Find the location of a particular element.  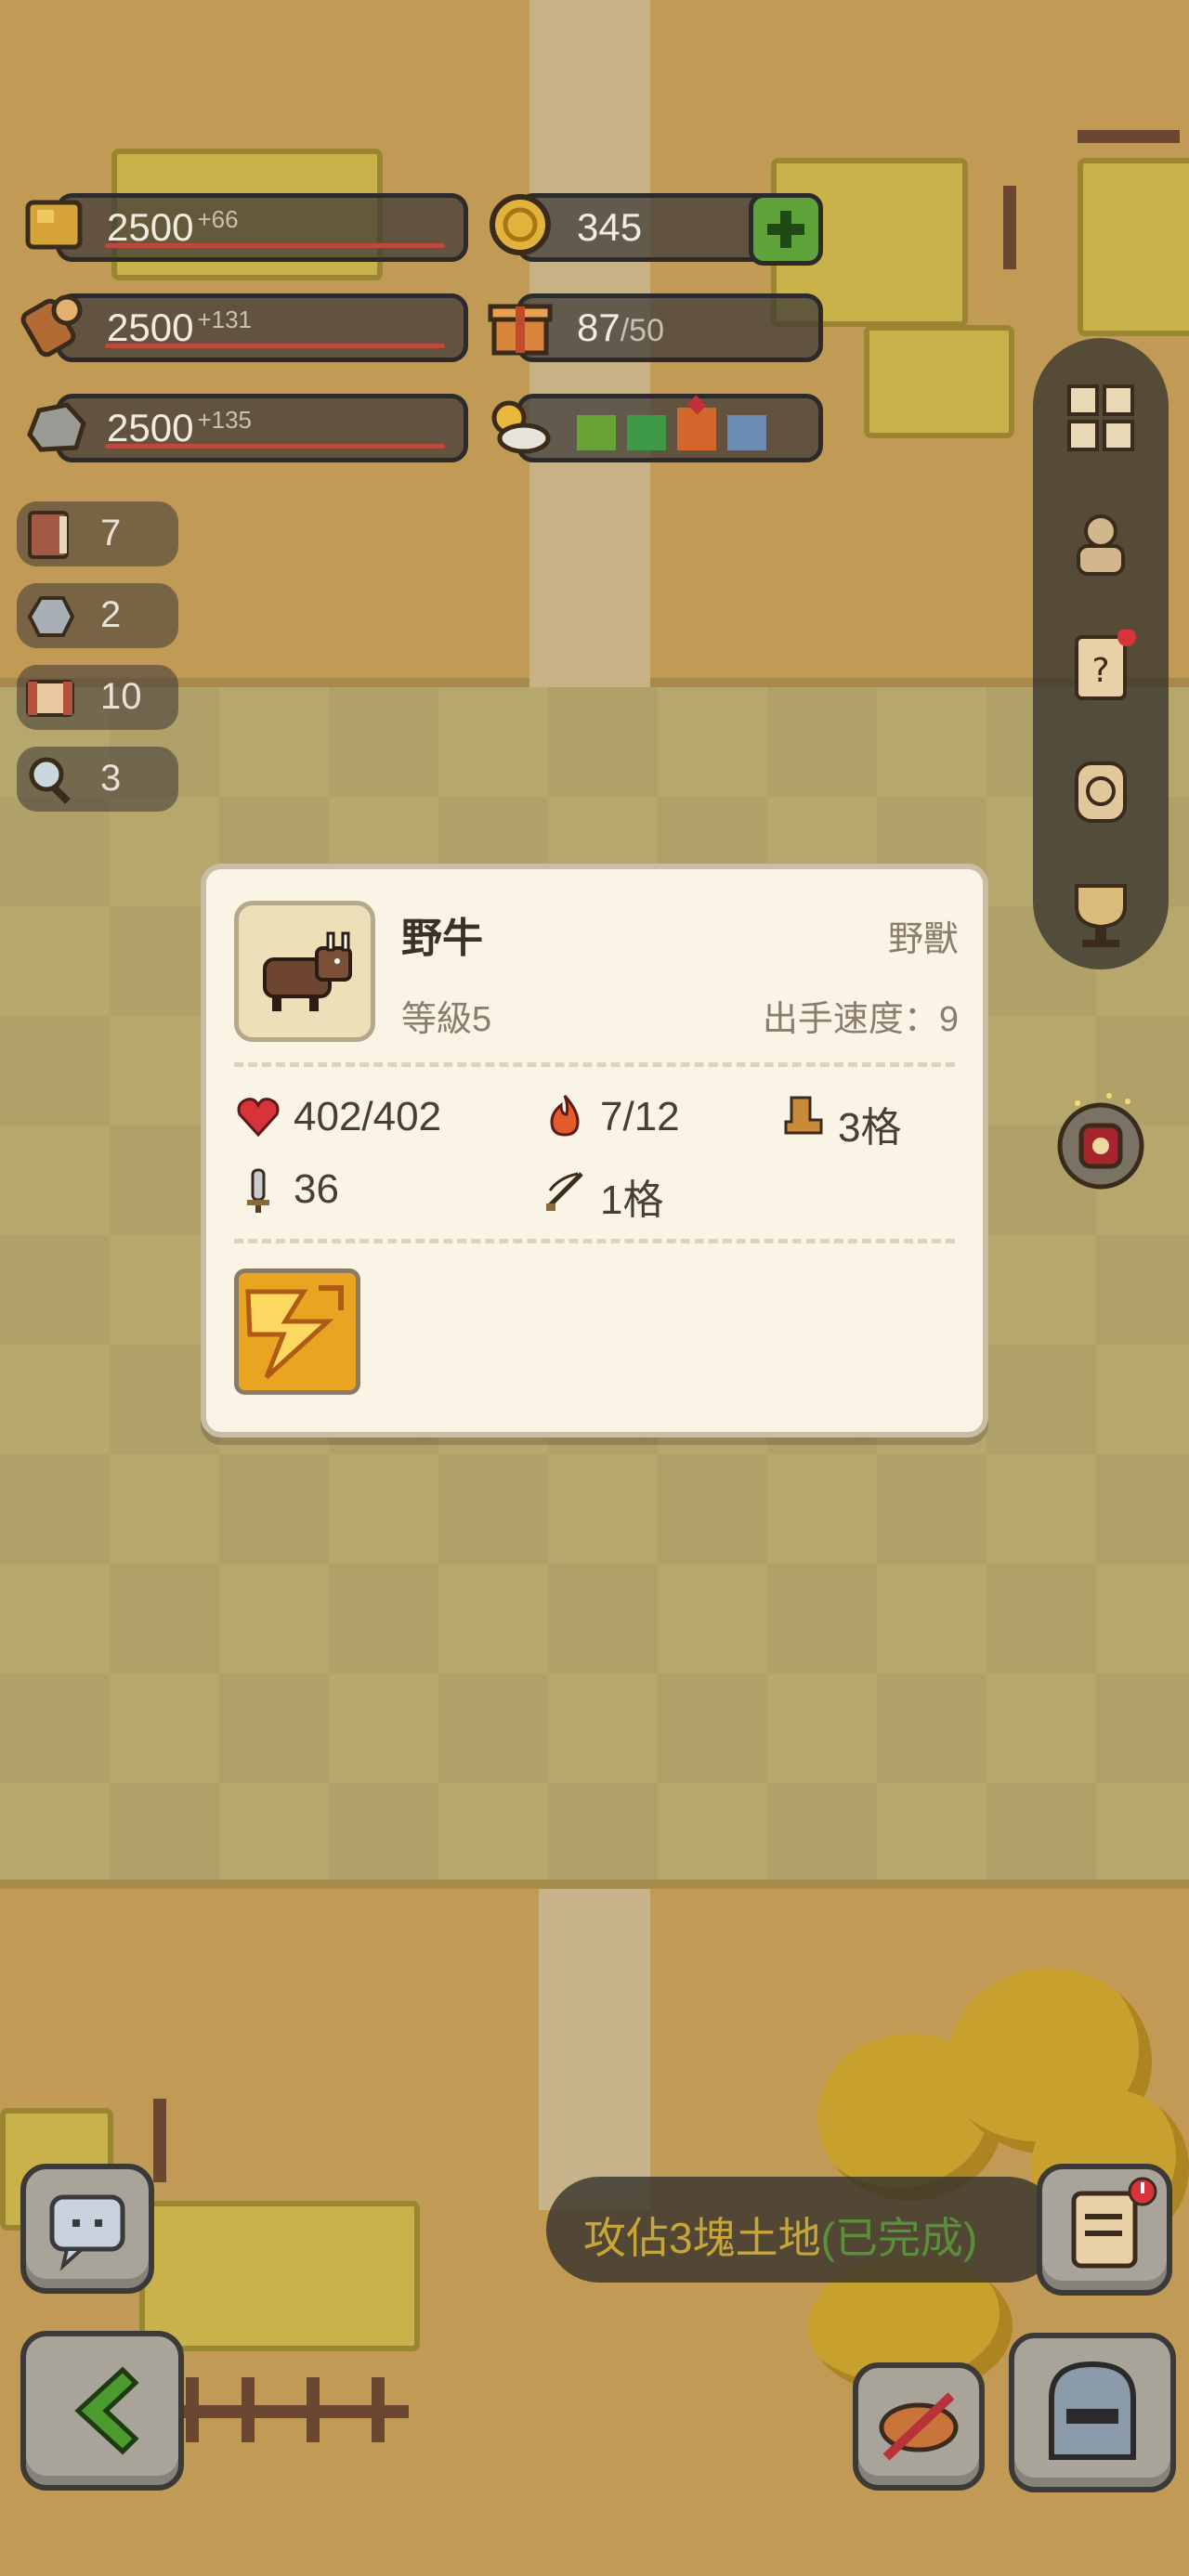

skill-charge-icon is located at coordinates (298, 1332).